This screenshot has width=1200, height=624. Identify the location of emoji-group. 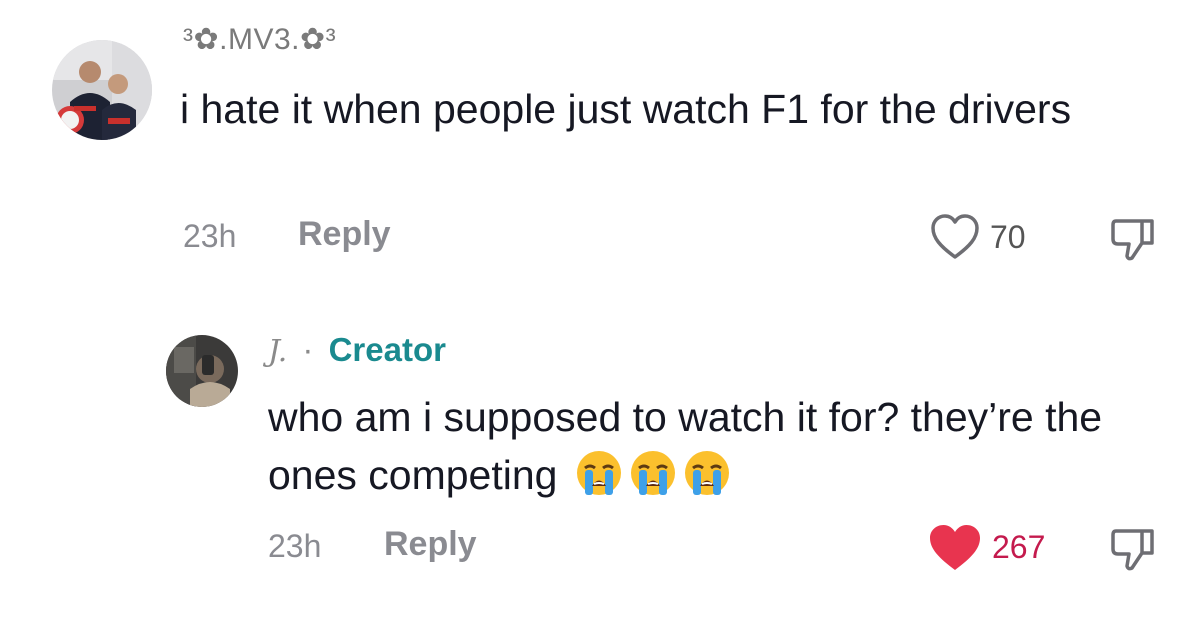
(656, 480).